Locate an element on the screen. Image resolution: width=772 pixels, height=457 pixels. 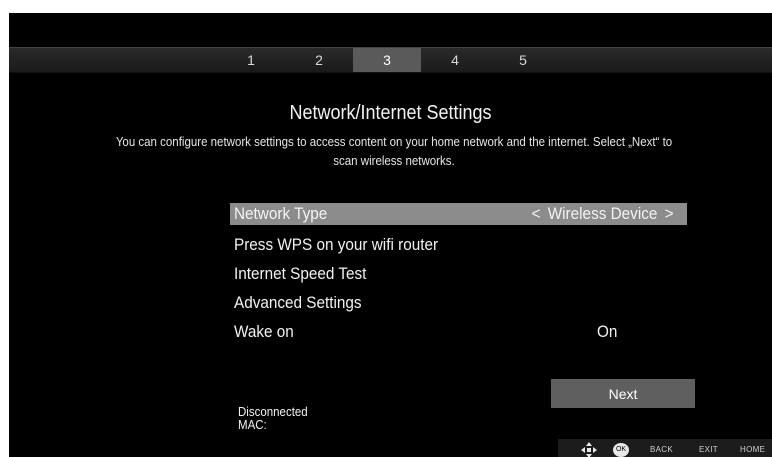
mac-address-label: MAC: is located at coordinates (252, 425).